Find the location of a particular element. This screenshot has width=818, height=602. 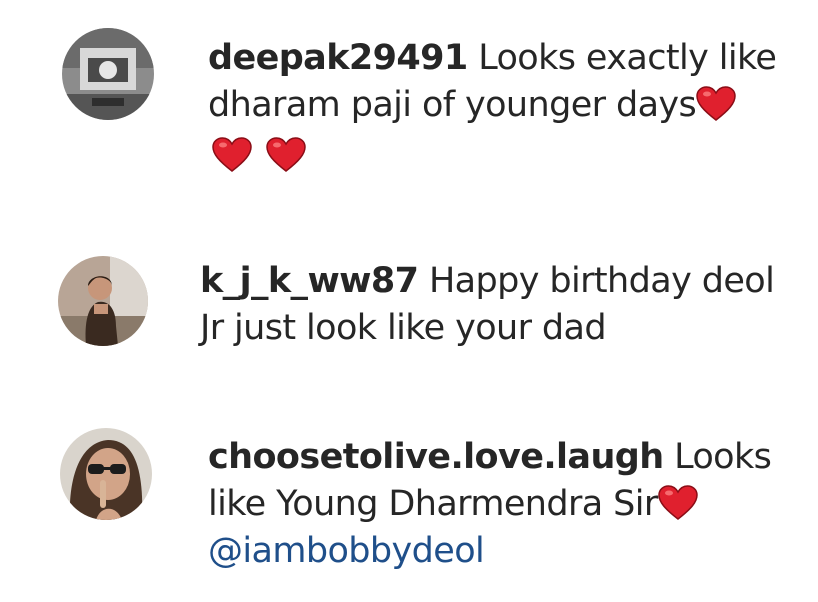

comment-text: dharam paji of younger days is located at coordinates (452, 105).